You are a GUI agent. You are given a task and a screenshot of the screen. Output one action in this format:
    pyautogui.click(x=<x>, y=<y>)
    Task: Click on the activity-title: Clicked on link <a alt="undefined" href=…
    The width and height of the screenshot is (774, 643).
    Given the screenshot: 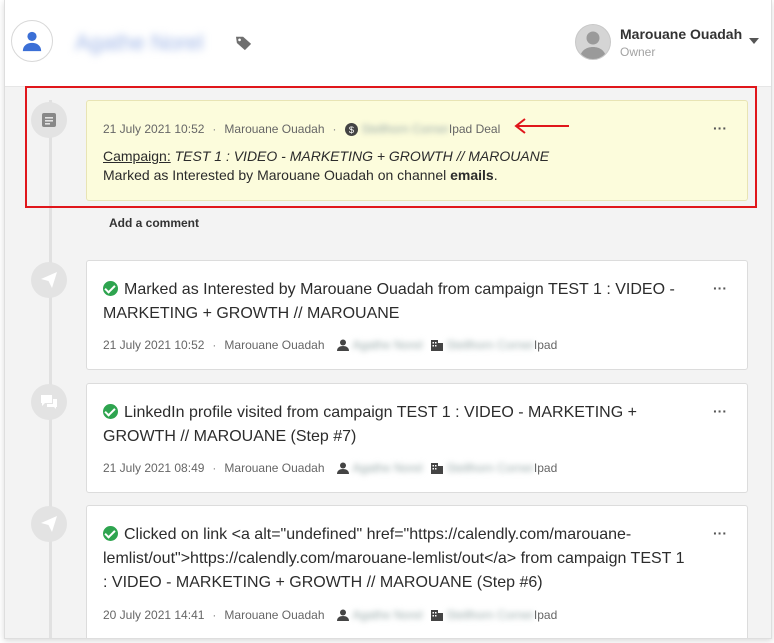 What is the action you would take?
    pyautogui.click(x=394, y=558)
    